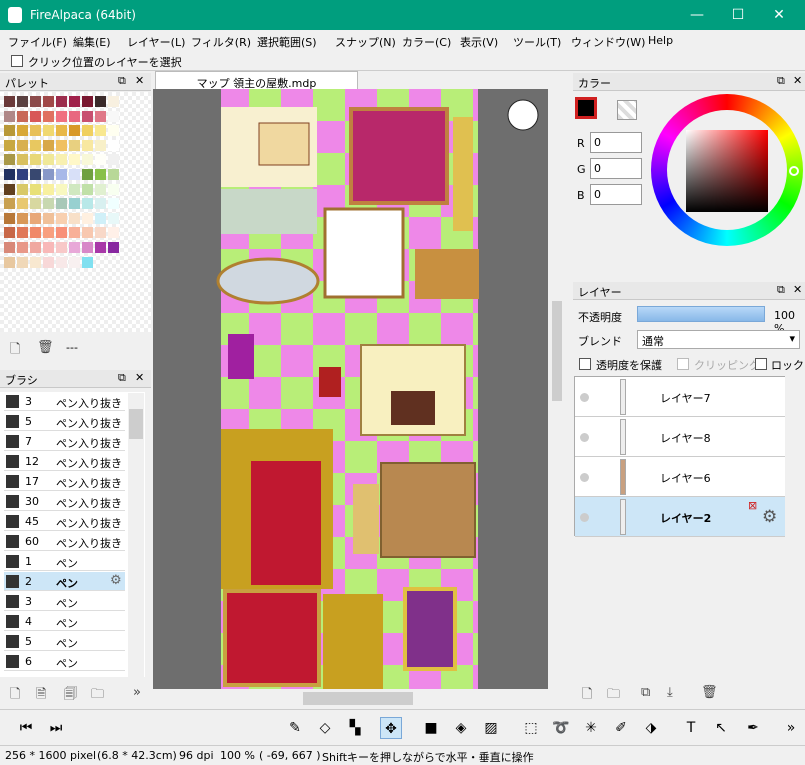 The height and width of the screenshot is (765, 805). Describe the element at coordinates (616, 168) in the screenshot. I see `g-input: 0` at that location.